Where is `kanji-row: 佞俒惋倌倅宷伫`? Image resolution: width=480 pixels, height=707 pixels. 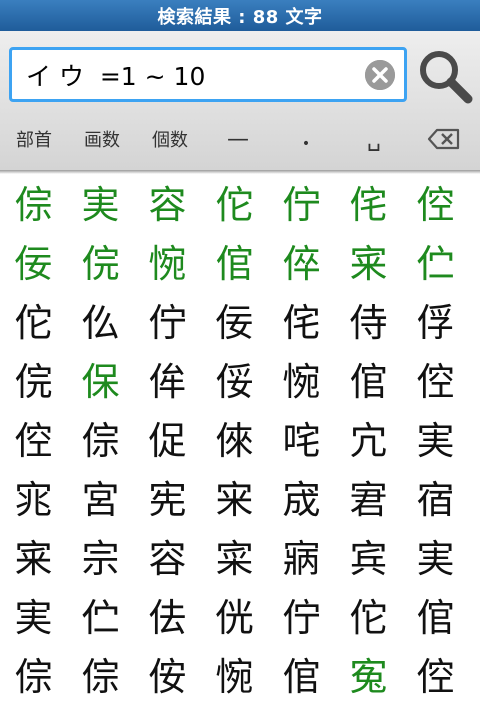 kanji-row: 佞俒惋倌倅宷伫 is located at coordinates (240, 264).